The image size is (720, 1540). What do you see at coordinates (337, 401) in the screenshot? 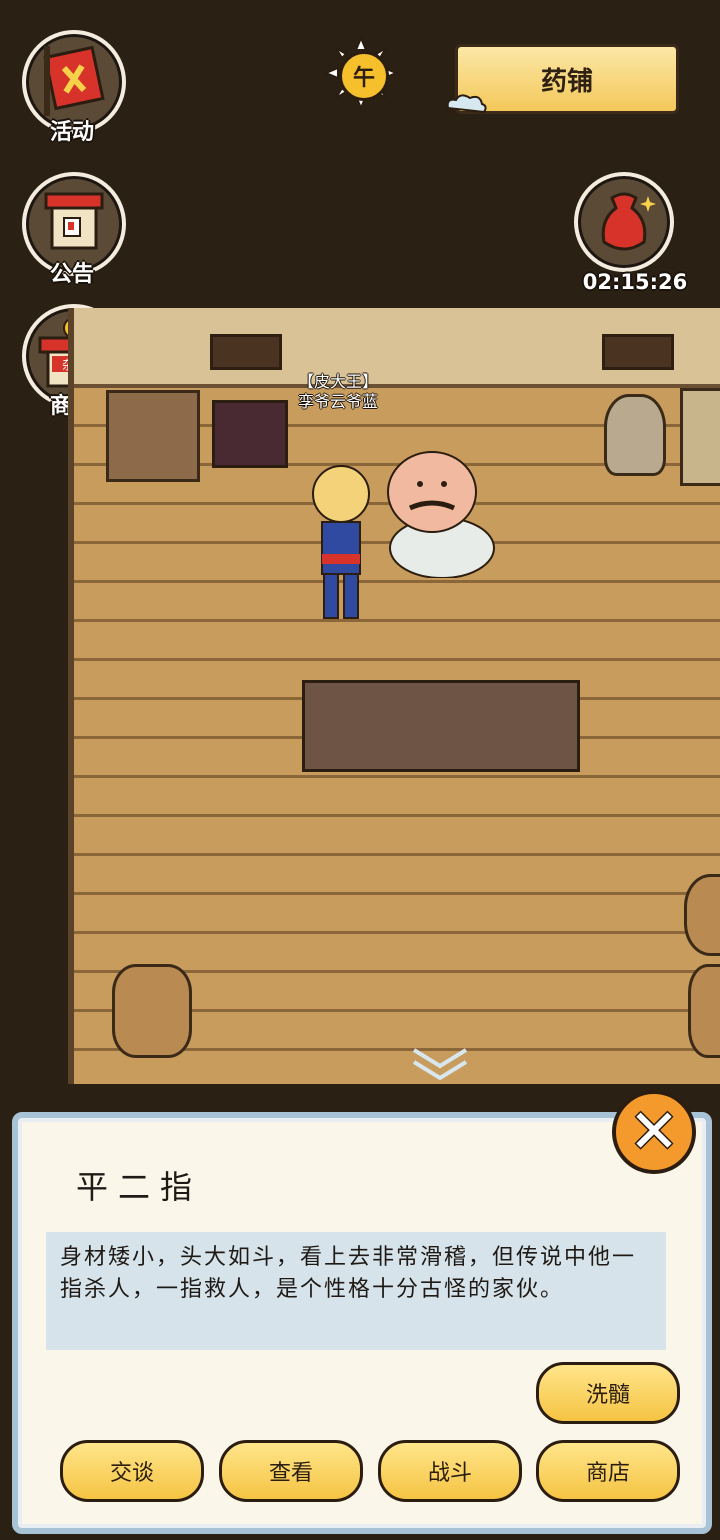
I see `npc-nameplate-name: 孪爷云爷蓝` at bounding box center [337, 401].